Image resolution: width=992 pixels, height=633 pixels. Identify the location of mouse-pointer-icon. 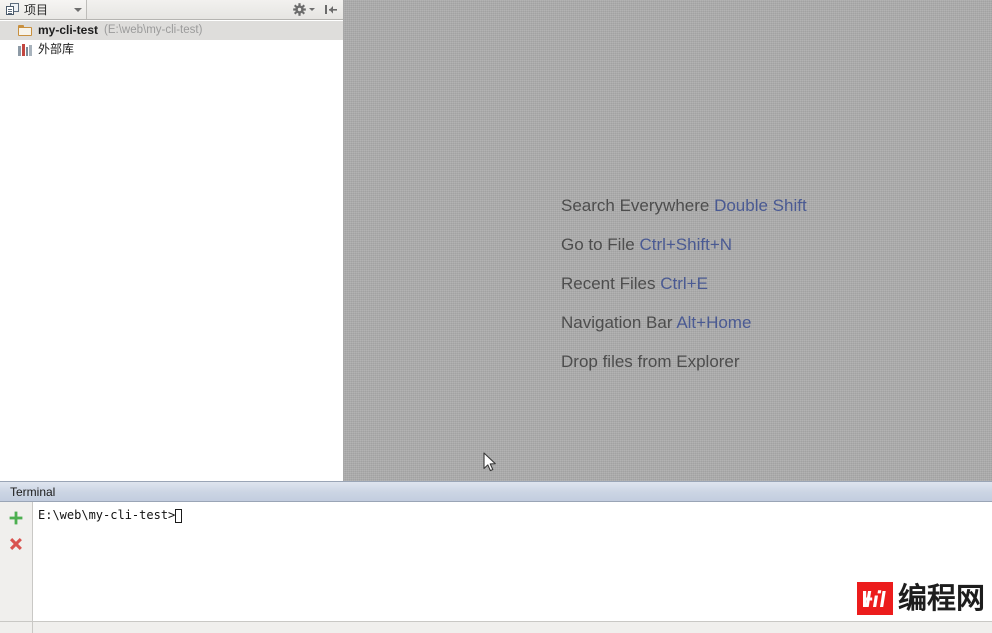
(489, 462).